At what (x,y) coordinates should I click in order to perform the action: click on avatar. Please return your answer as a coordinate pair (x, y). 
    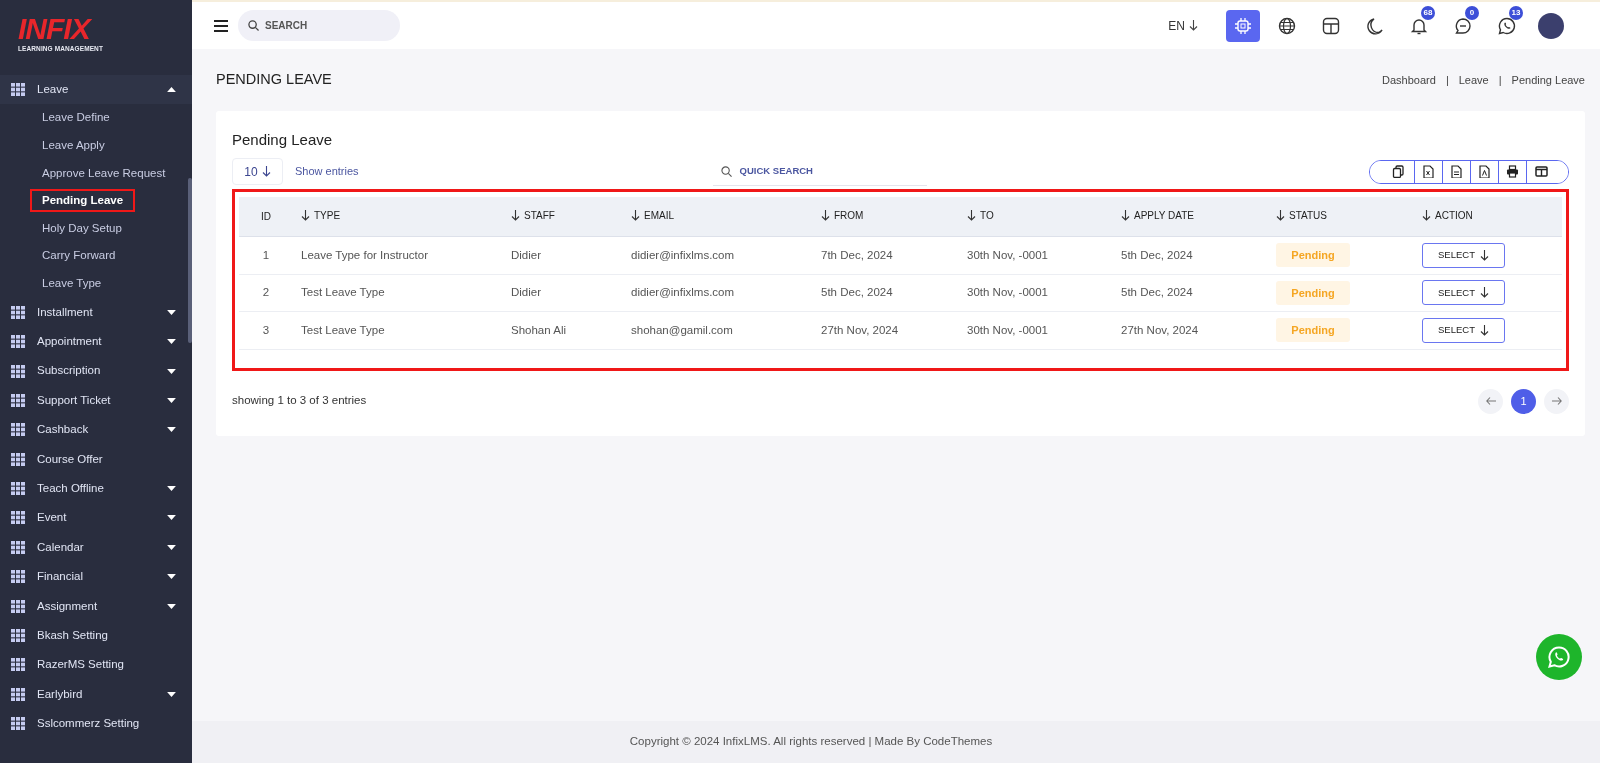
    Looking at the image, I should click on (1551, 25).